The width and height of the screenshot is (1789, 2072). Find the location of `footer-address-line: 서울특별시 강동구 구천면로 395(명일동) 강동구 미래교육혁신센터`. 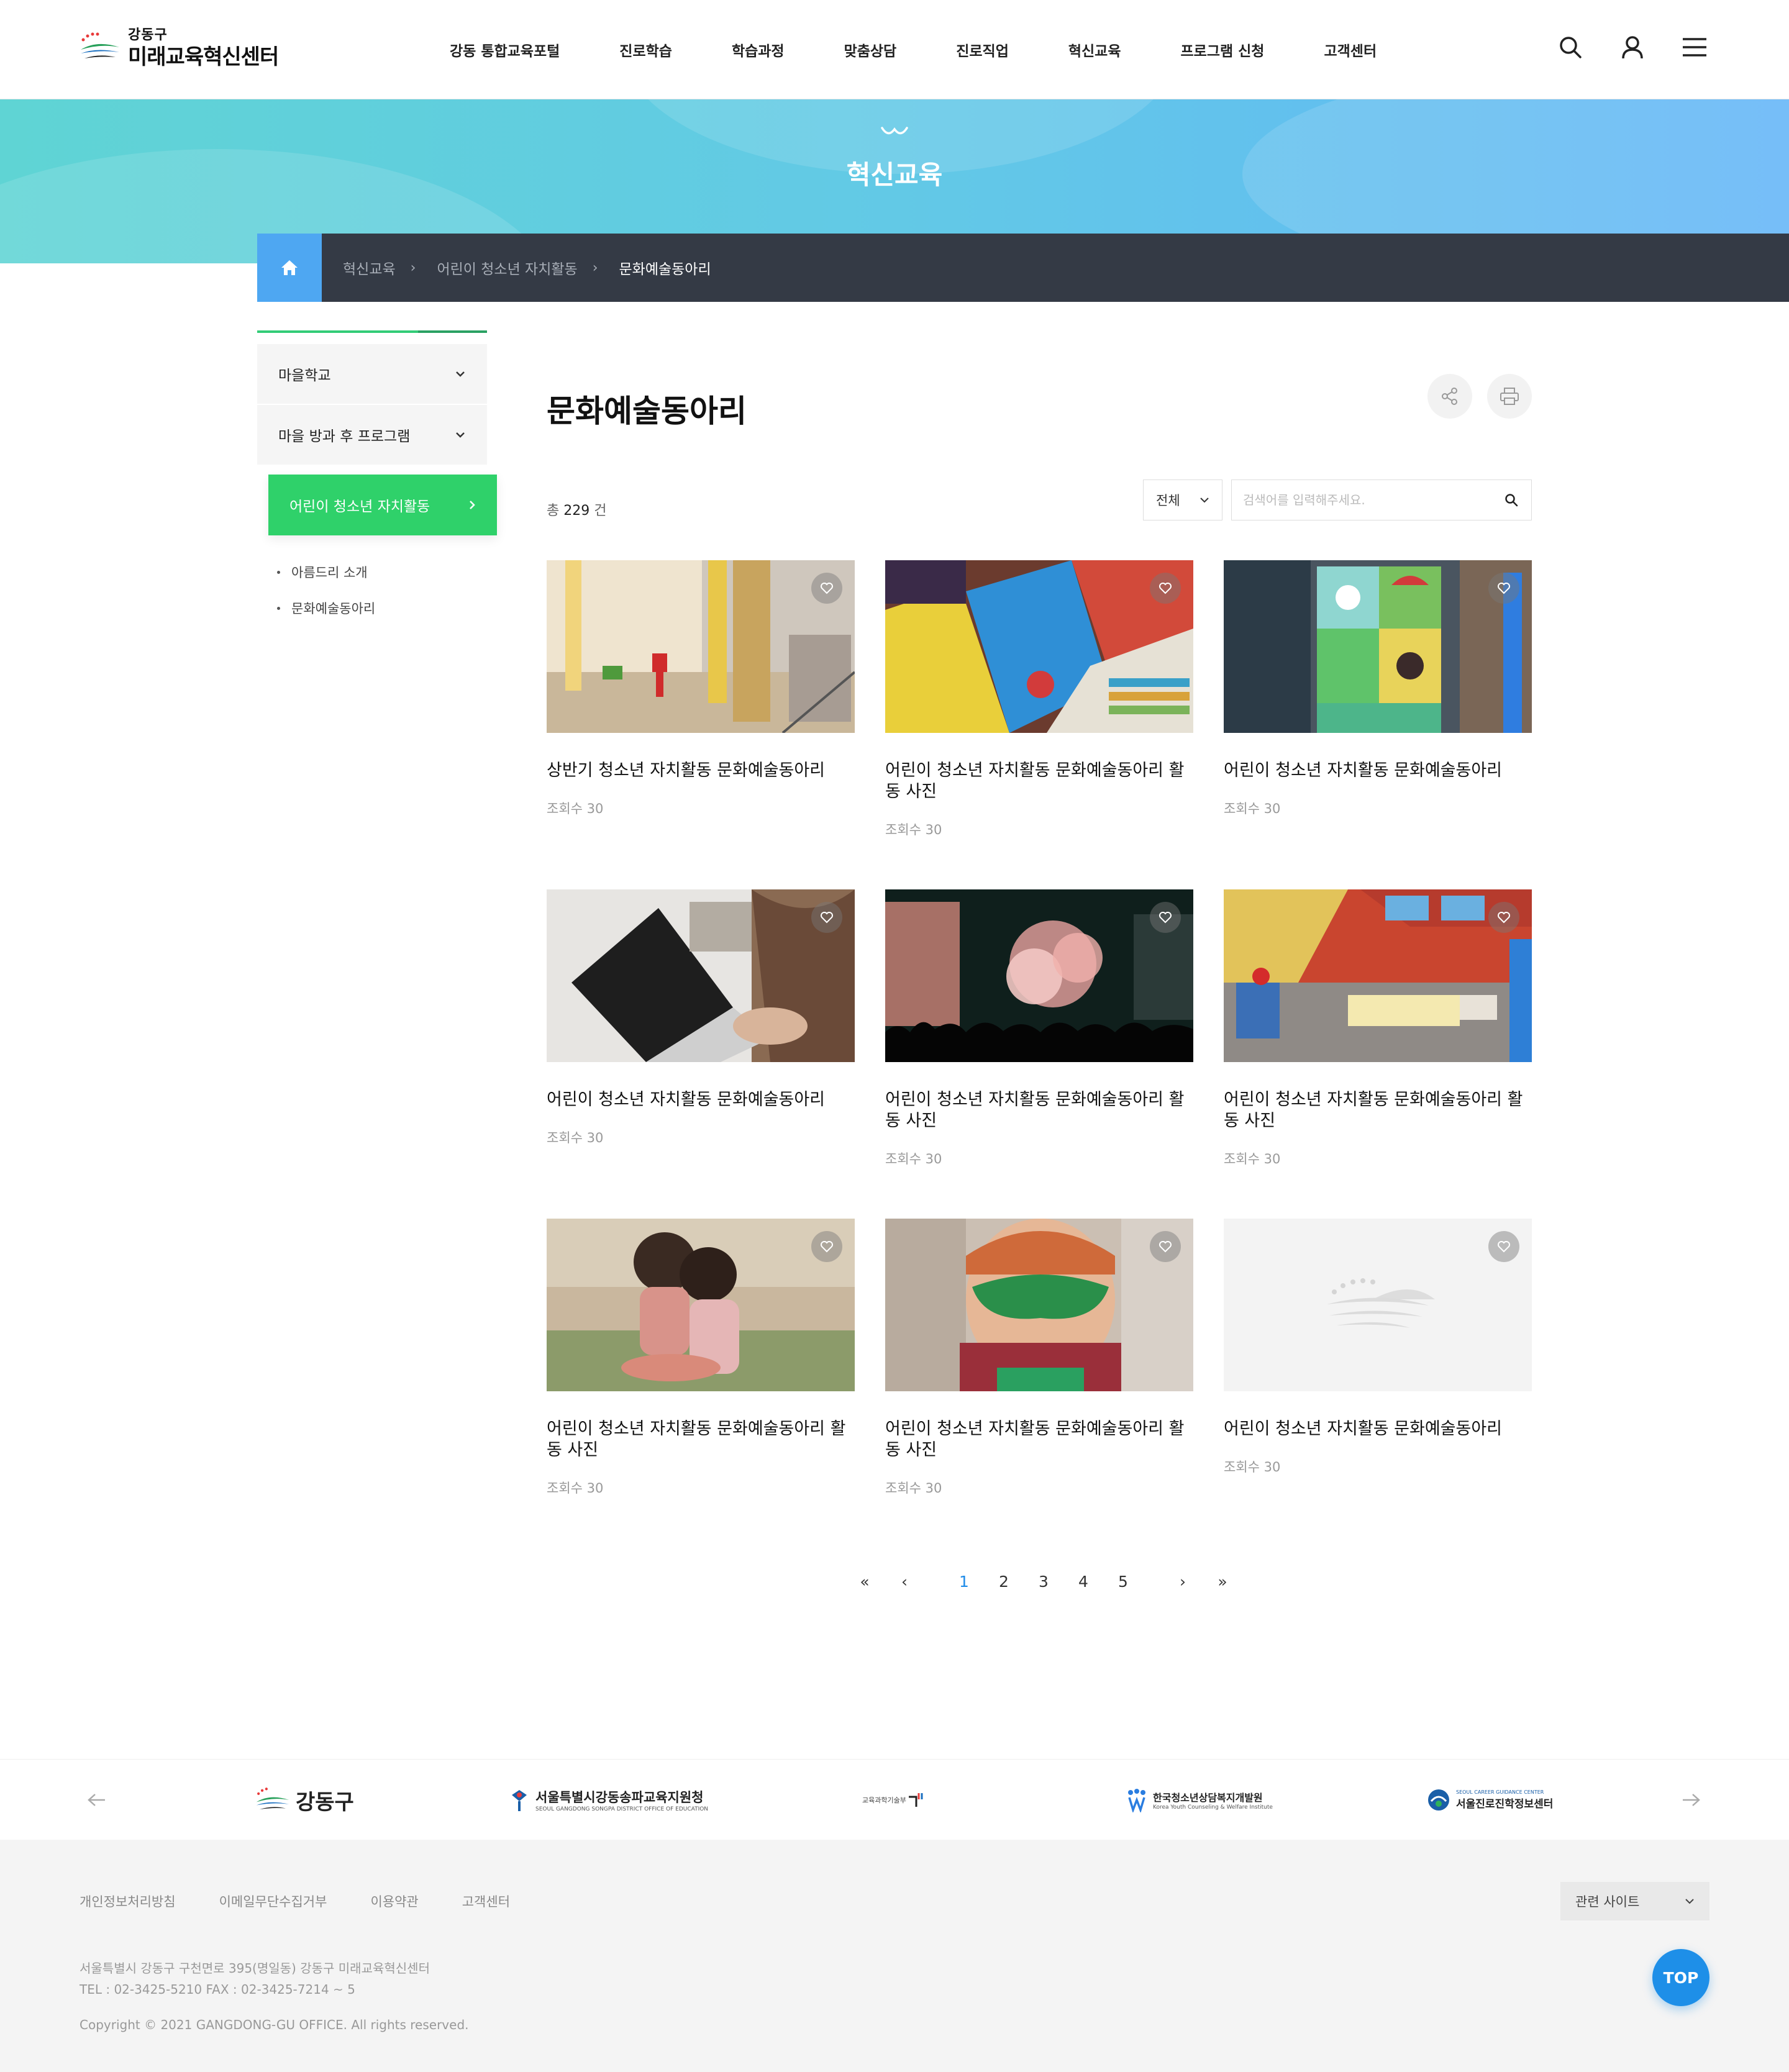

footer-address-line: 서울특별시 강동구 구천면로 395(명일동) 강동구 미래교육혁신센터 is located at coordinates (255, 1968).